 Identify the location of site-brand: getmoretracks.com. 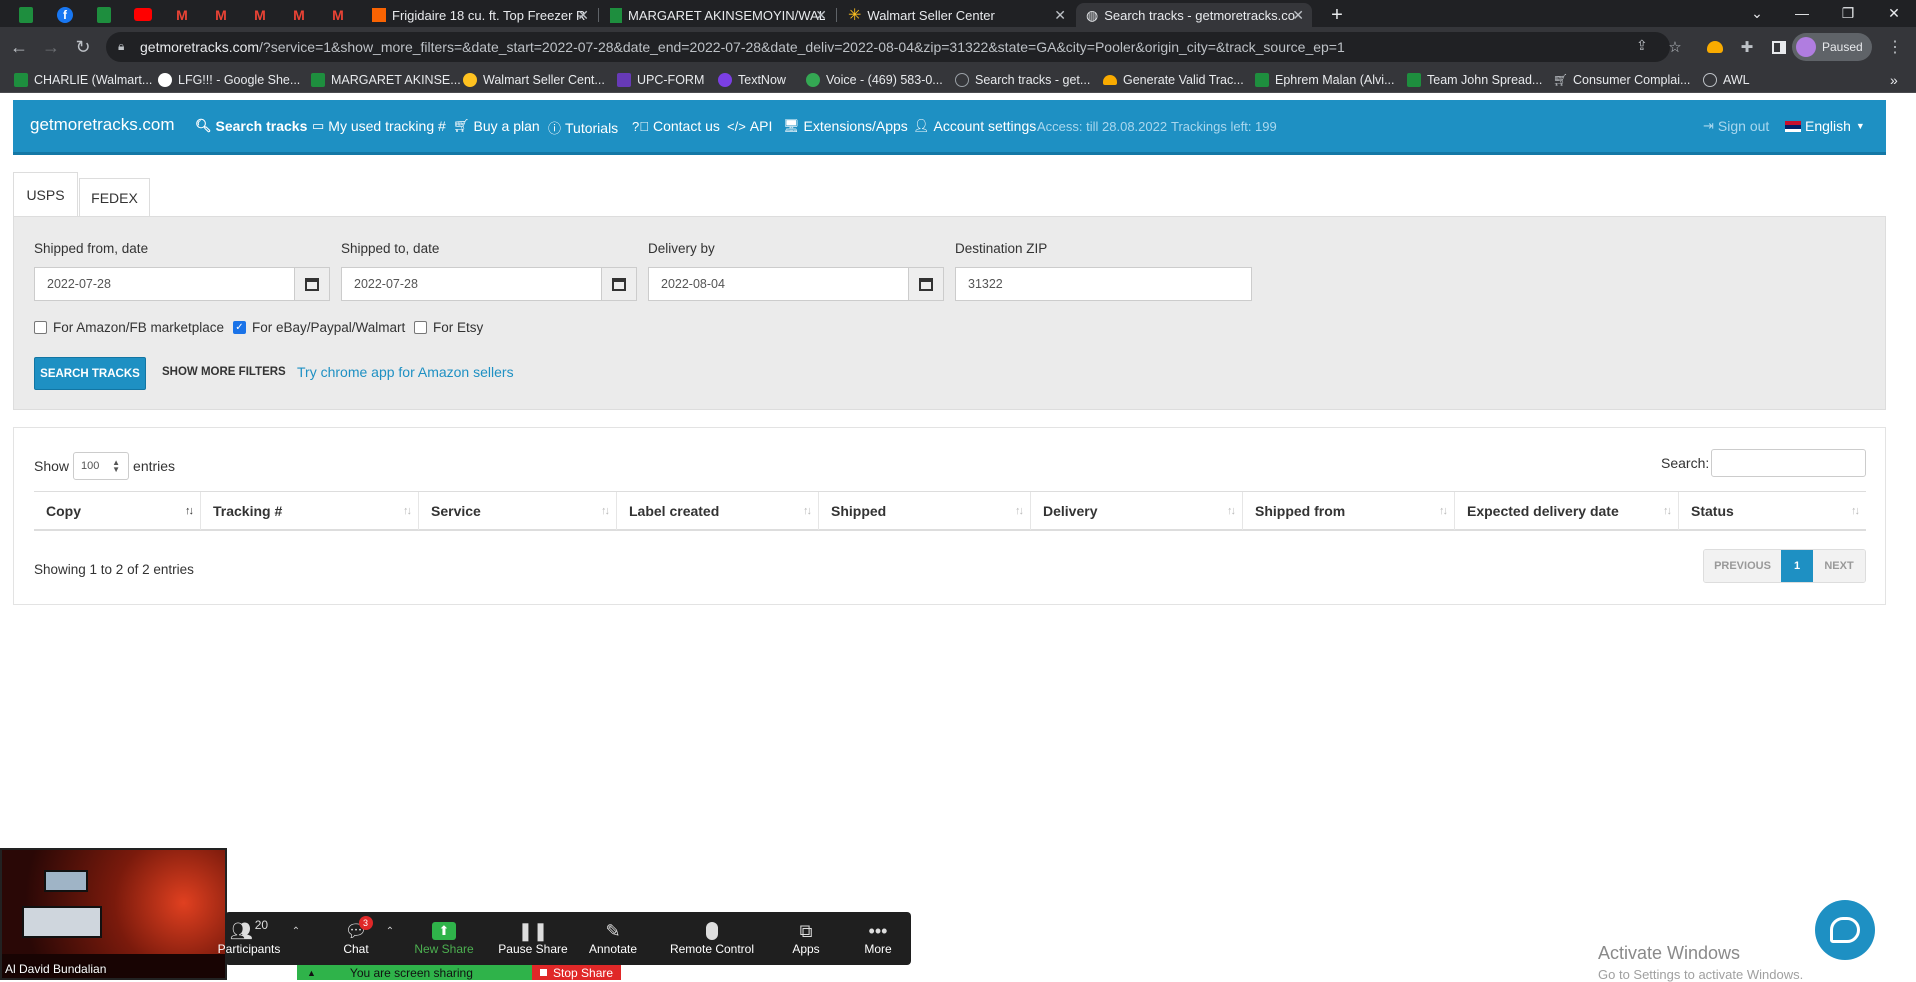
(102, 125).